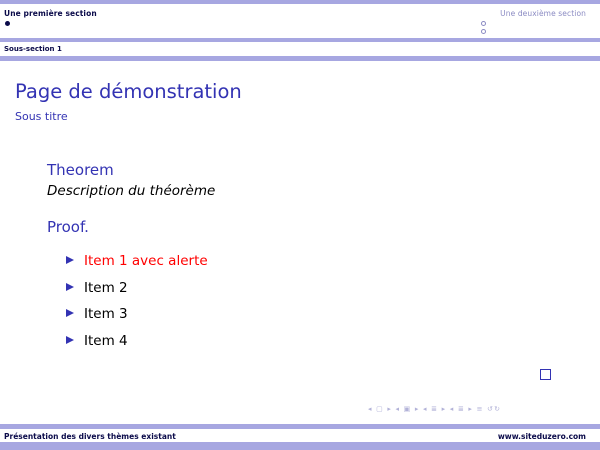 This screenshot has height=450, width=600. Describe the element at coordinates (80, 170) in the screenshot. I see `theorem-title: Theorem` at that location.